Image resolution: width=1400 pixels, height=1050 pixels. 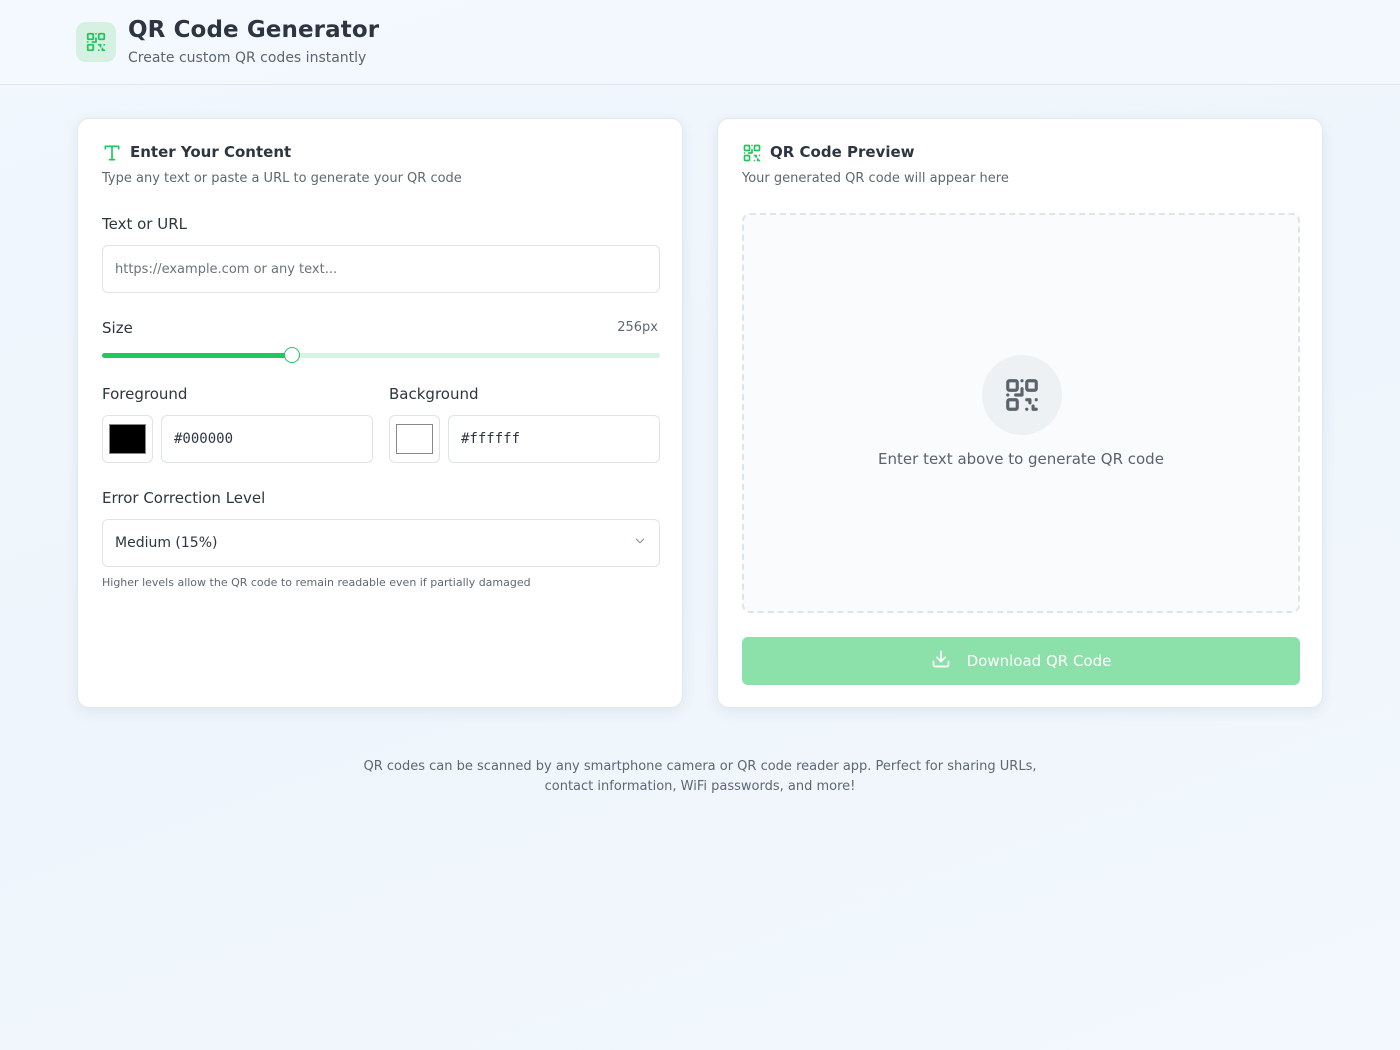 What do you see at coordinates (1039, 661) in the screenshot?
I see `download-button-label: Download QR Code` at bounding box center [1039, 661].